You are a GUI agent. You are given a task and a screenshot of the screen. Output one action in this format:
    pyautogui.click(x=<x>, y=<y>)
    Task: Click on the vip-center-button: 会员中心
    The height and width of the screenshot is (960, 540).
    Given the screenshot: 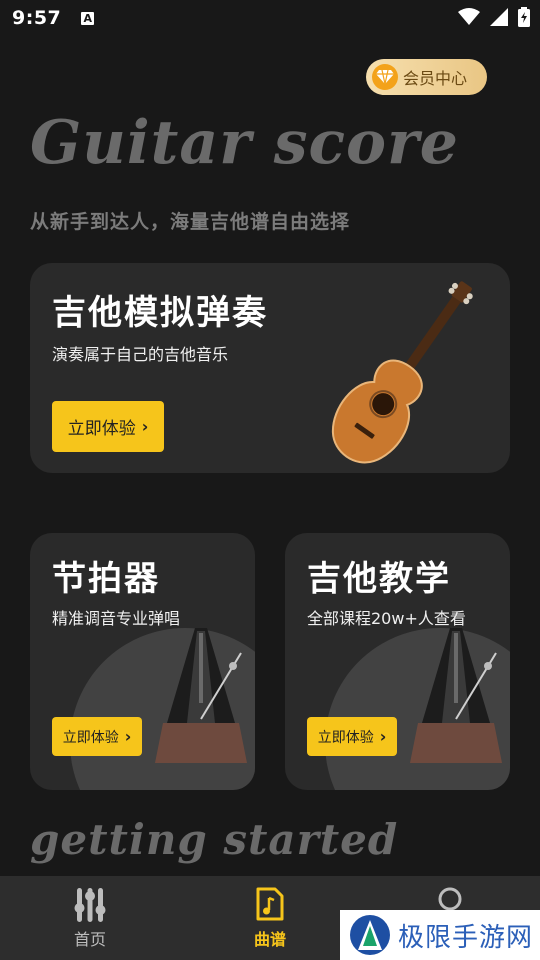 What is the action you would take?
    pyautogui.click(x=426, y=77)
    